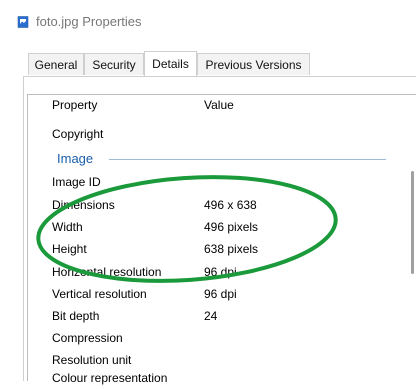 This screenshot has height=389, width=416. What do you see at coordinates (208, 22) in the screenshot?
I see `title-bar: foto.jpg Properties` at bounding box center [208, 22].